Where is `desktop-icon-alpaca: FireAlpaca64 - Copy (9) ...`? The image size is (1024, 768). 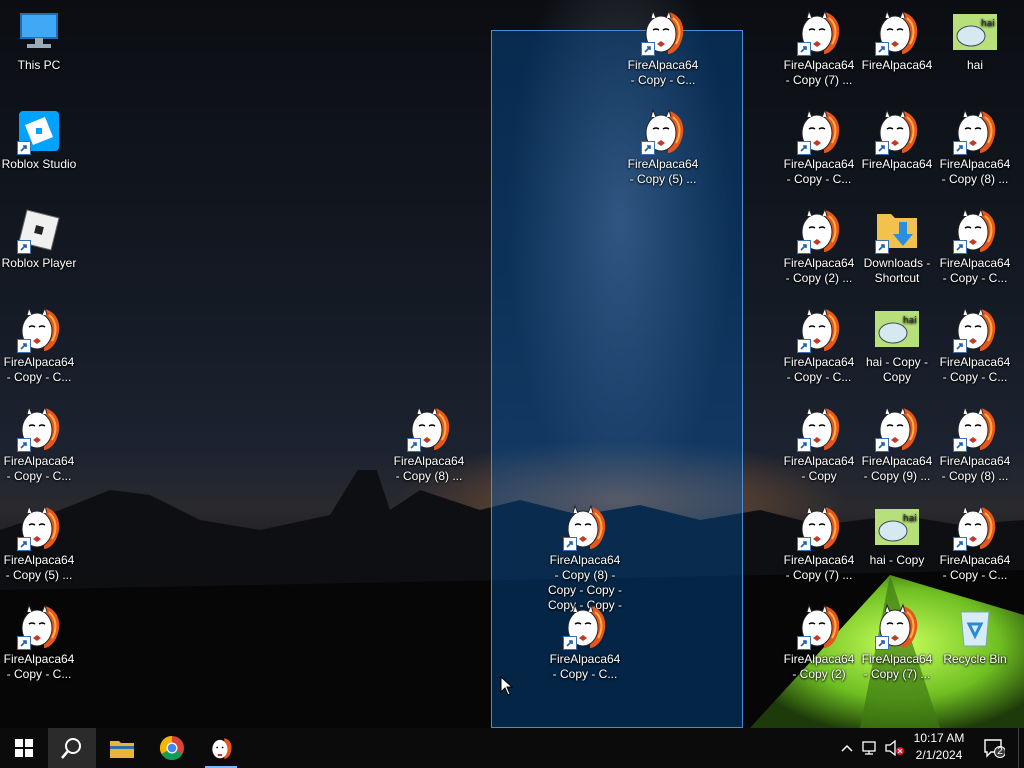
desktop-icon-alpaca: FireAlpaca64 - Copy (9) ... is located at coordinates (897, 444).